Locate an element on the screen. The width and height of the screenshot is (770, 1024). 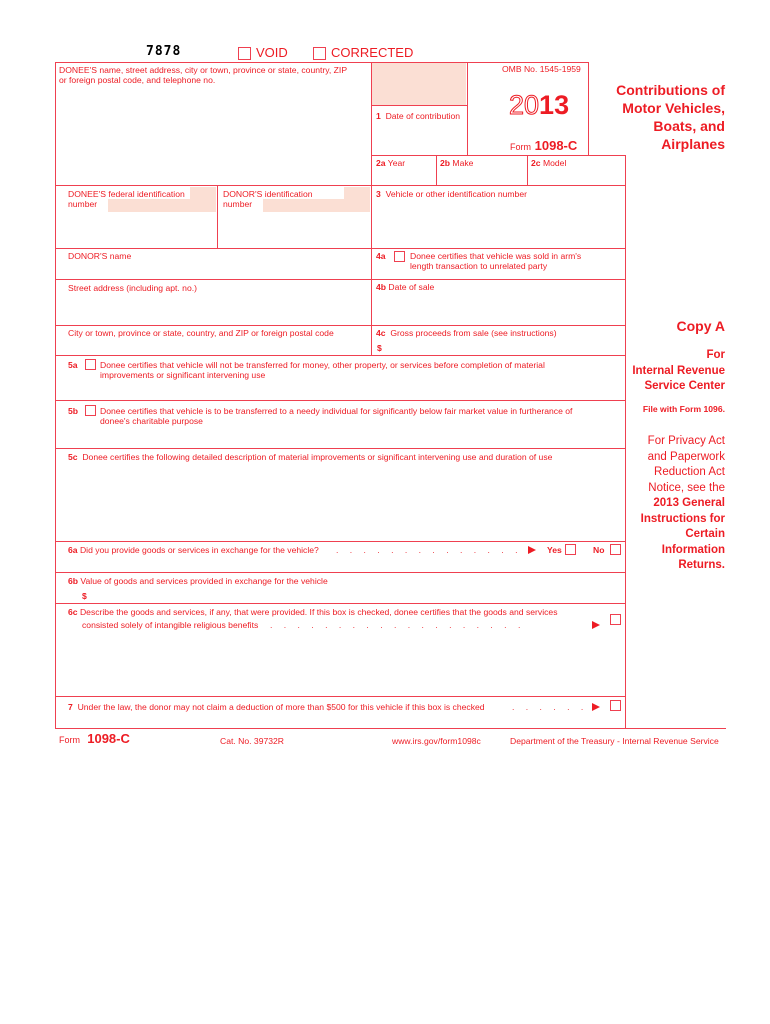
tax-year-bold: 13 is located at coordinates (554, 105).